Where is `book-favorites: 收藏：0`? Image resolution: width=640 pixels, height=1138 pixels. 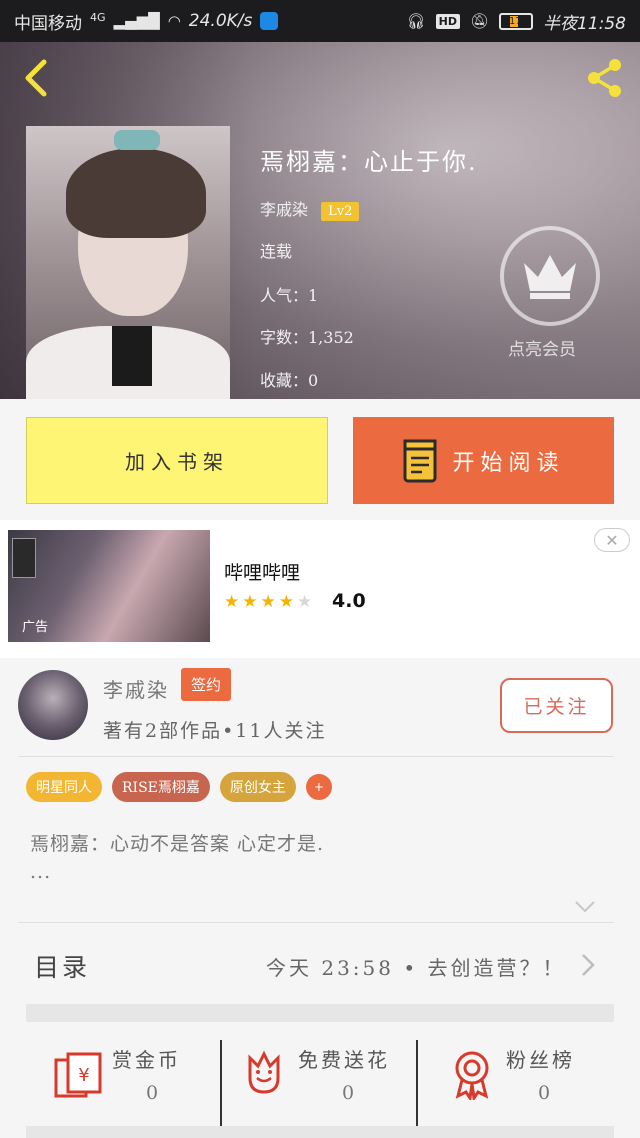 book-favorites: 收藏：0 is located at coordinates (289, 380).